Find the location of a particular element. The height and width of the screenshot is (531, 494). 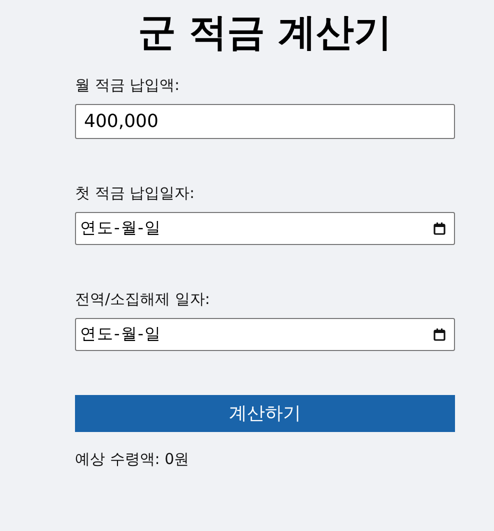

result-text: 예상 수령액: 0원 is located at coordinates (132, 459).